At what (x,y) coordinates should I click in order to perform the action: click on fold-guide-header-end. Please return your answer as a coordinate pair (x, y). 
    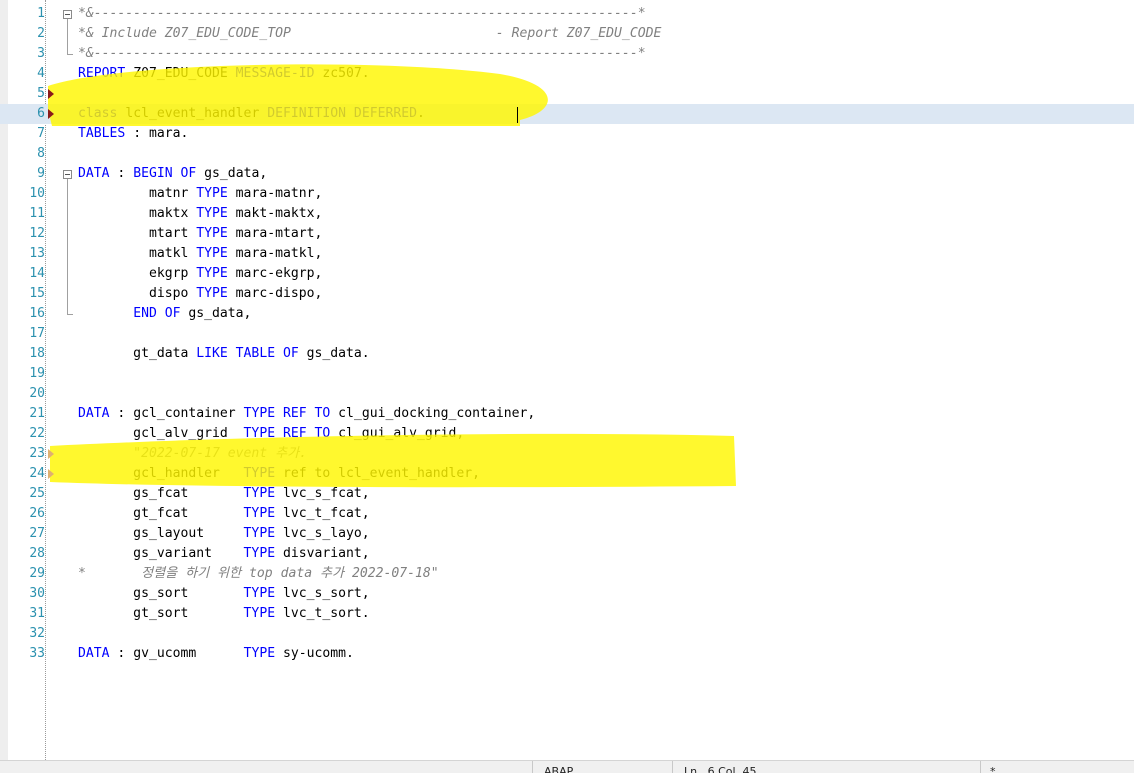
    Looking at the image, I should click on (70, 54).